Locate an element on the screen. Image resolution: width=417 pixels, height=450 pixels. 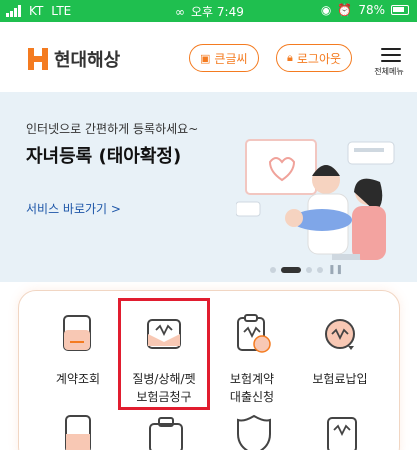
status-right: ◉ ⏰ 78% is located at coordinates (365, 10).